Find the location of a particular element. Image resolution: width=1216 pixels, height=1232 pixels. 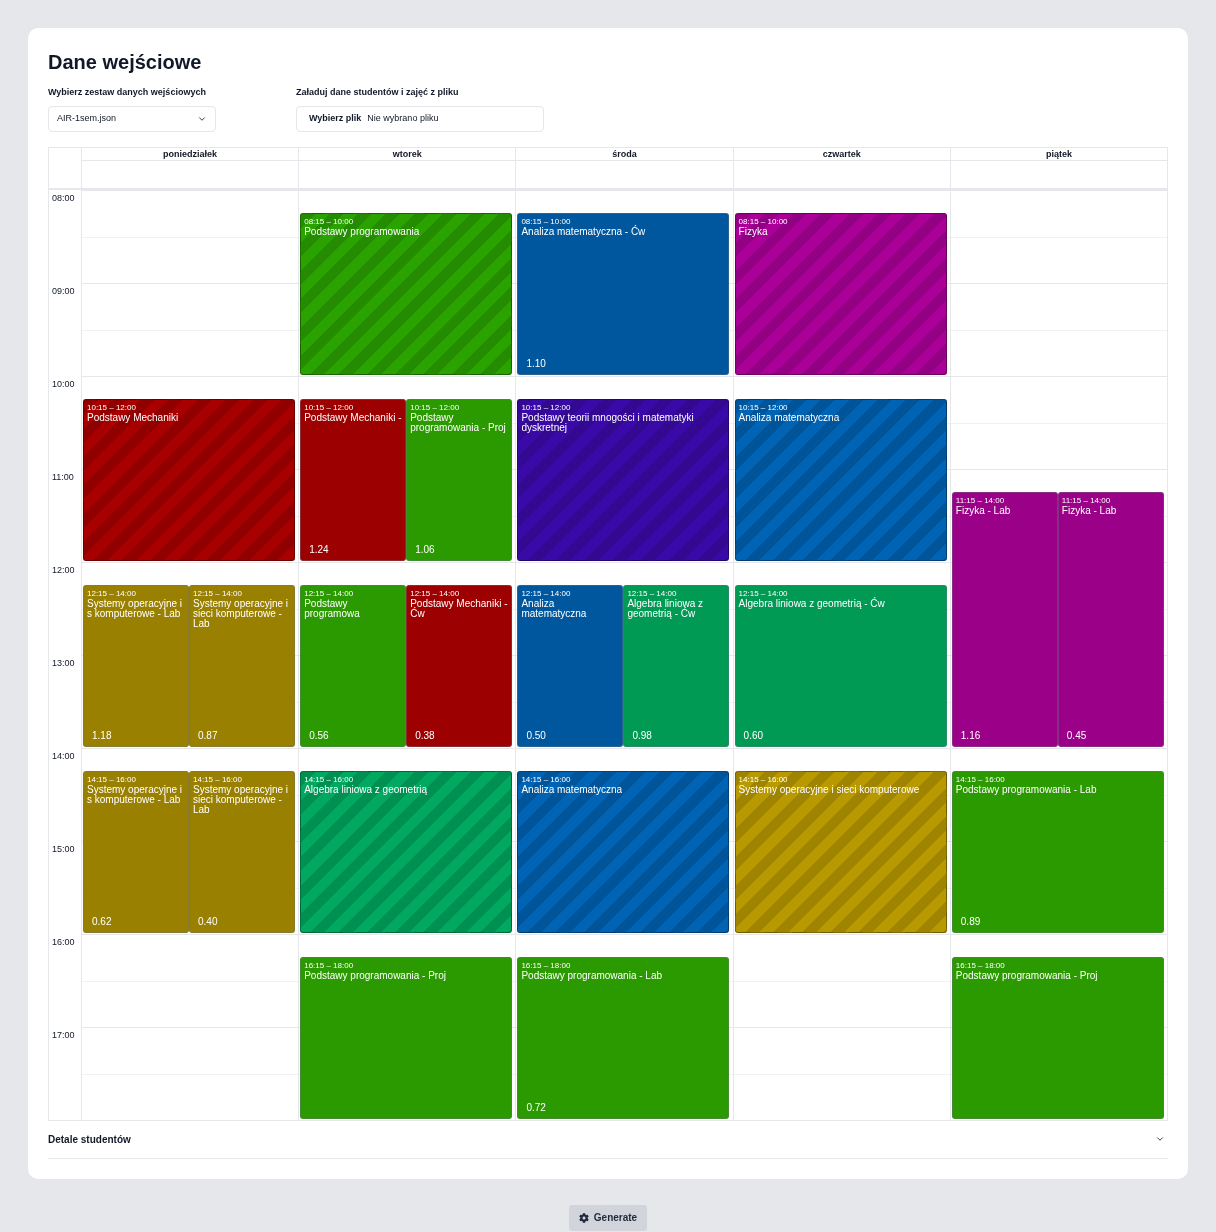

calendar-event: 08:15 – 10:00 Podstawy programowania is located at coordinates (406, 293).